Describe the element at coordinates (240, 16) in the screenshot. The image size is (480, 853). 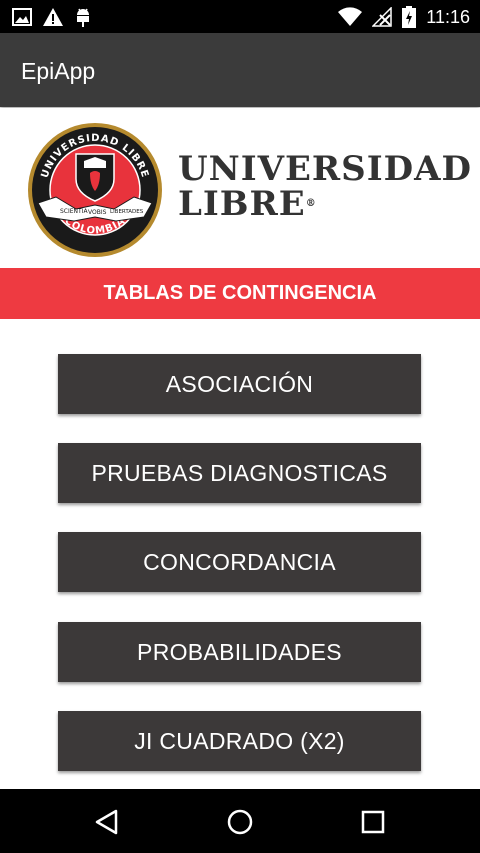
I see `status-bar: 11:16` at that location.